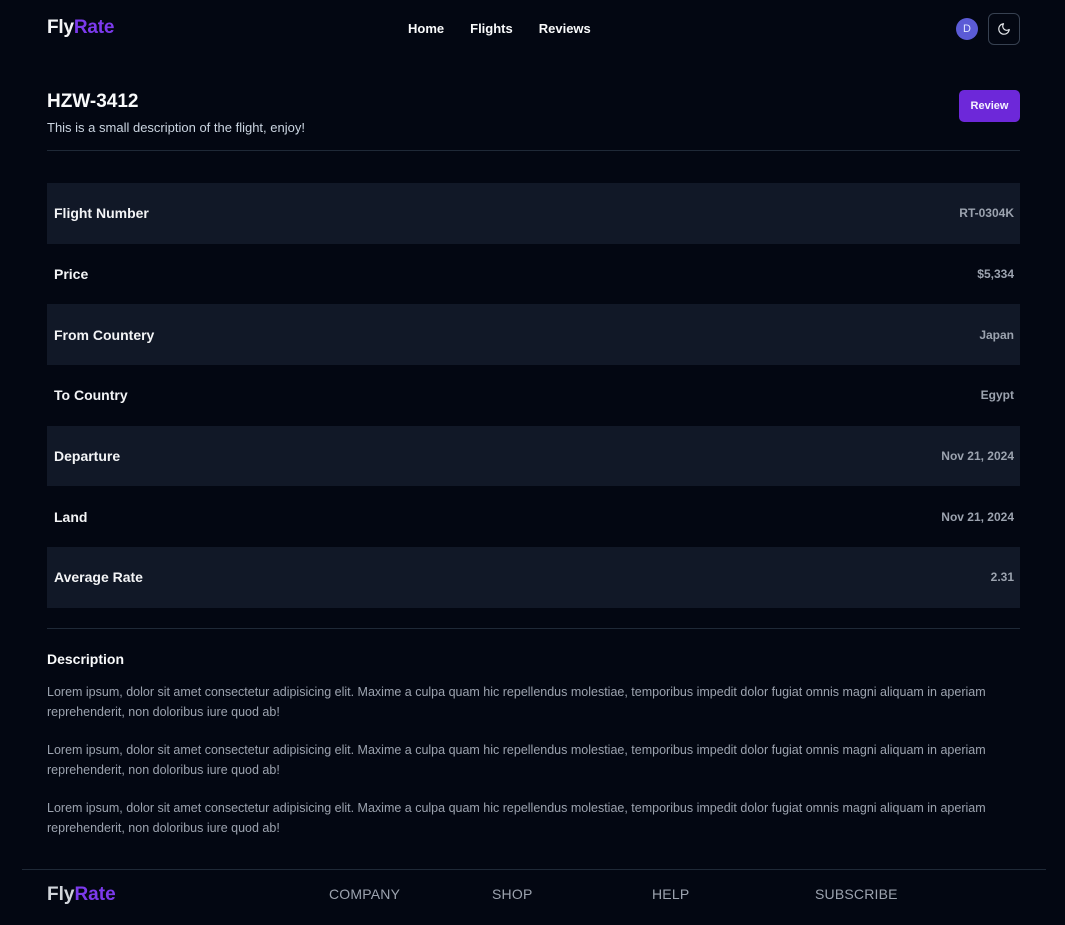 This screenshot has height=925, width=1065. I want to click on footer-logo: FlyRate, so click(81, 895).